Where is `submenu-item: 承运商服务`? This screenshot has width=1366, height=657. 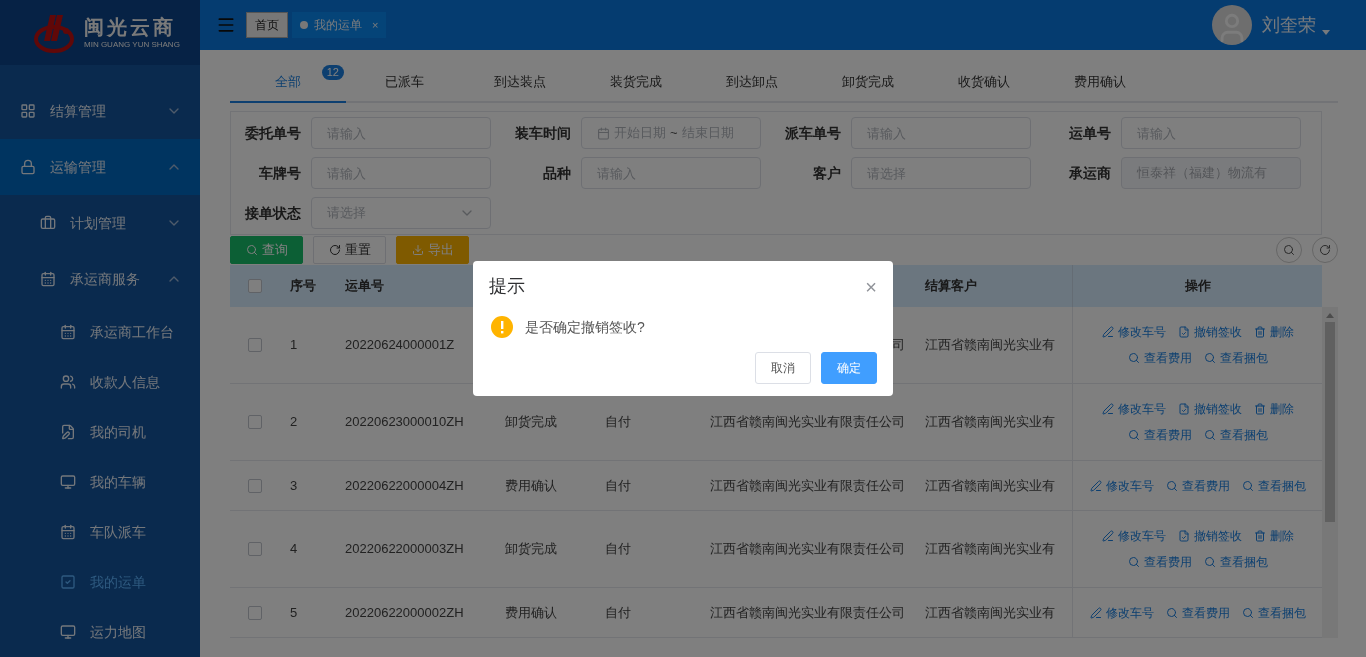
submenu-item: 承运商服务 is located at coordinates (100, 279).